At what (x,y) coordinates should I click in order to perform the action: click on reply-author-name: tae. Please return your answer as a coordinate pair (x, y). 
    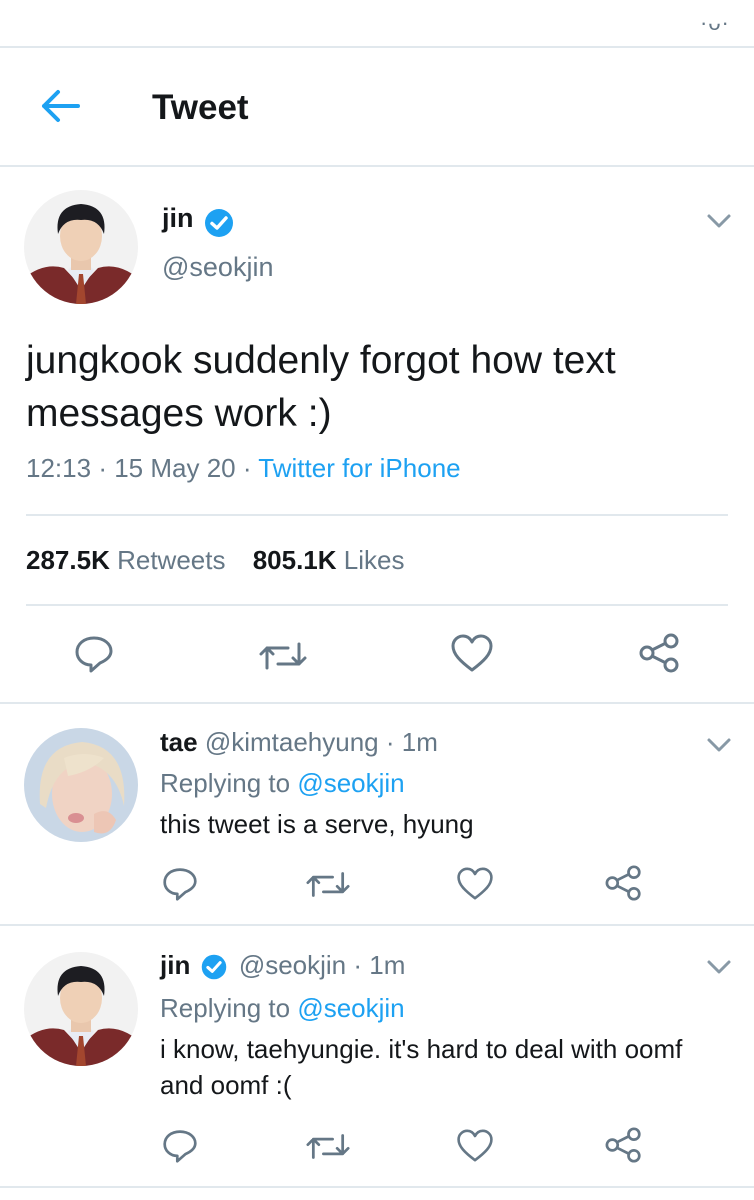
    Looking at the image, I should click on (179, 742).